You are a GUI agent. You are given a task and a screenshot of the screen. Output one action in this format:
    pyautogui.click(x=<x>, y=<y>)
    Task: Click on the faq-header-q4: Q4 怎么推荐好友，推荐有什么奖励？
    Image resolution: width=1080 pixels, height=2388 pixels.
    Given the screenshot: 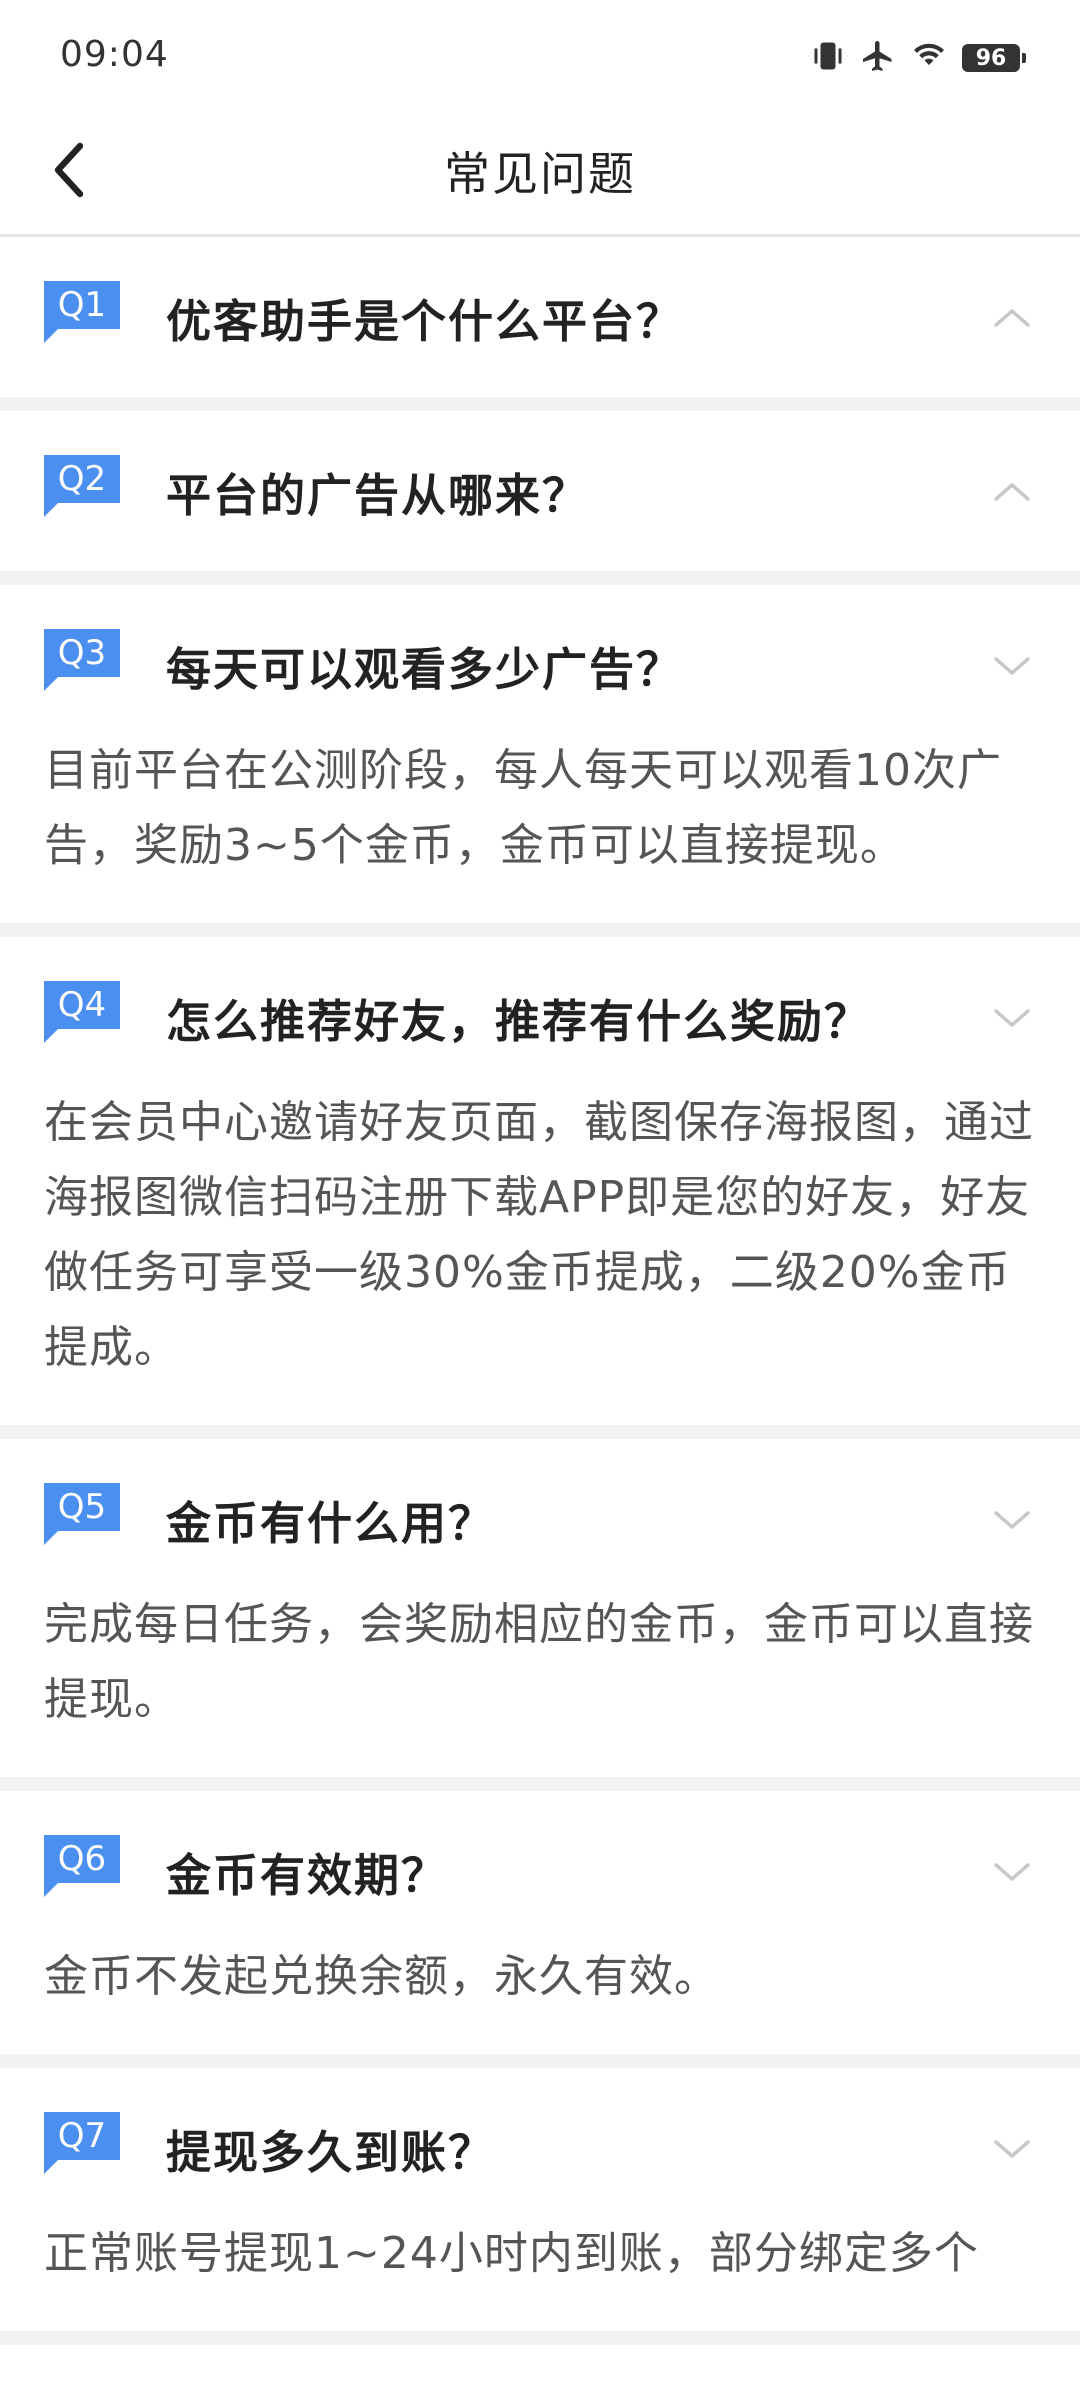 What is the action you would take?
    pyautogui.click(x=540, y=1017)
    